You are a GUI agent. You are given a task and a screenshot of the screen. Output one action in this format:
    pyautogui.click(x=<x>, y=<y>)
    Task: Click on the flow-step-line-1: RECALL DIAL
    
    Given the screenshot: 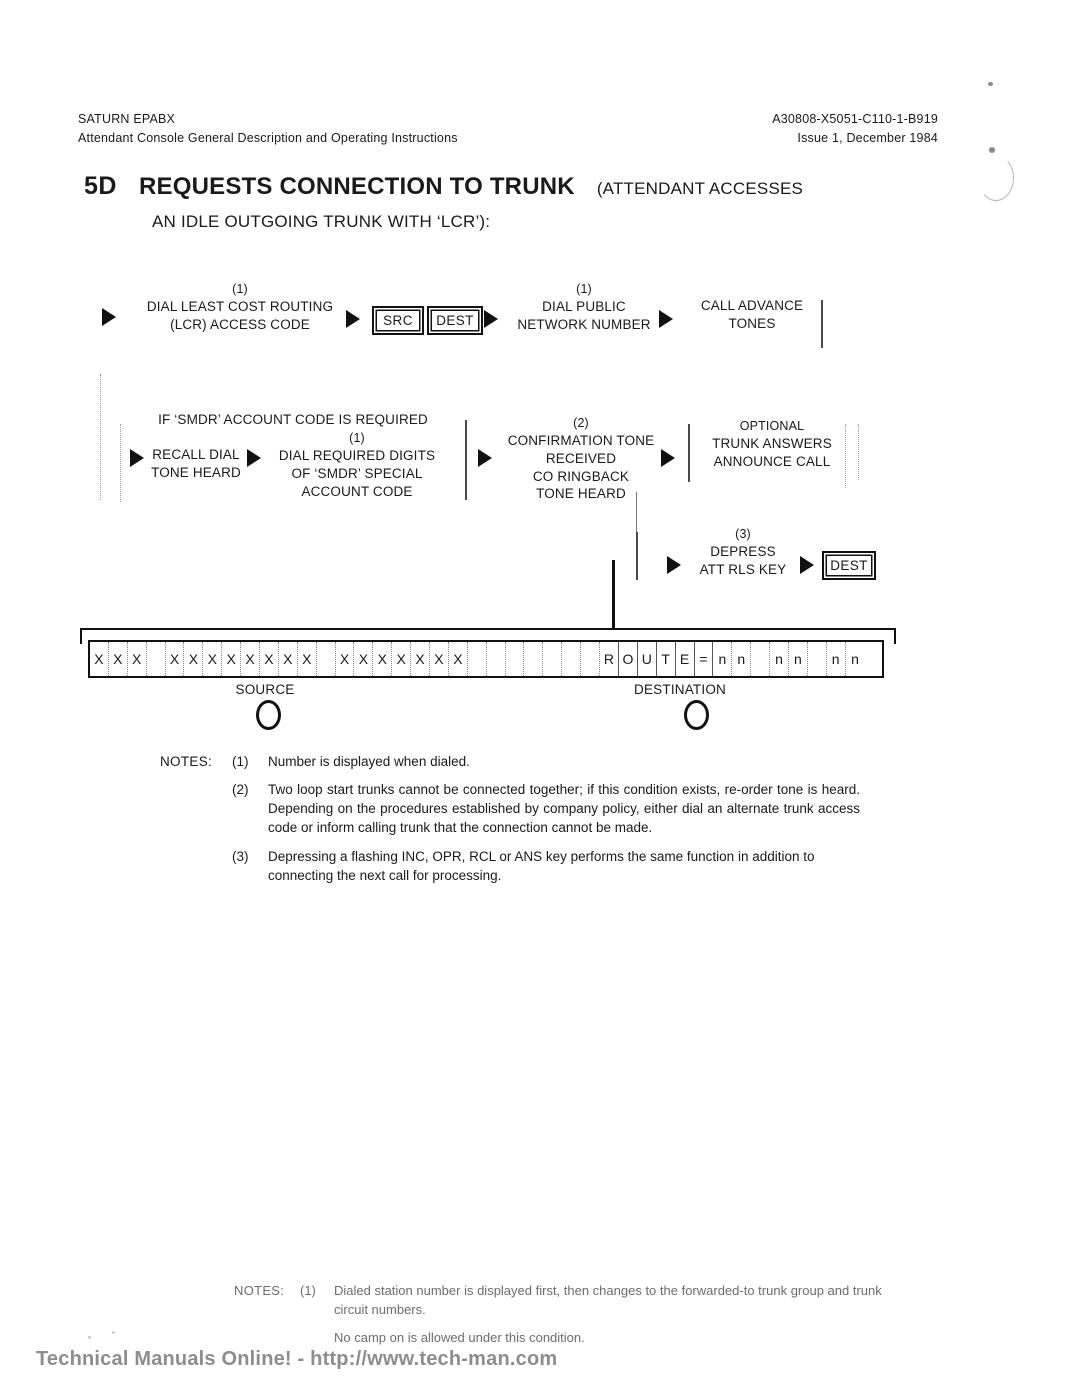 What is the action you would take?
    pyautogui.click(x=196, y=454)
    